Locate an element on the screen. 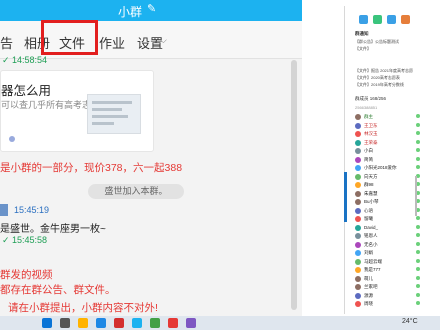  phone-icon is located at coordinates (363, 19).